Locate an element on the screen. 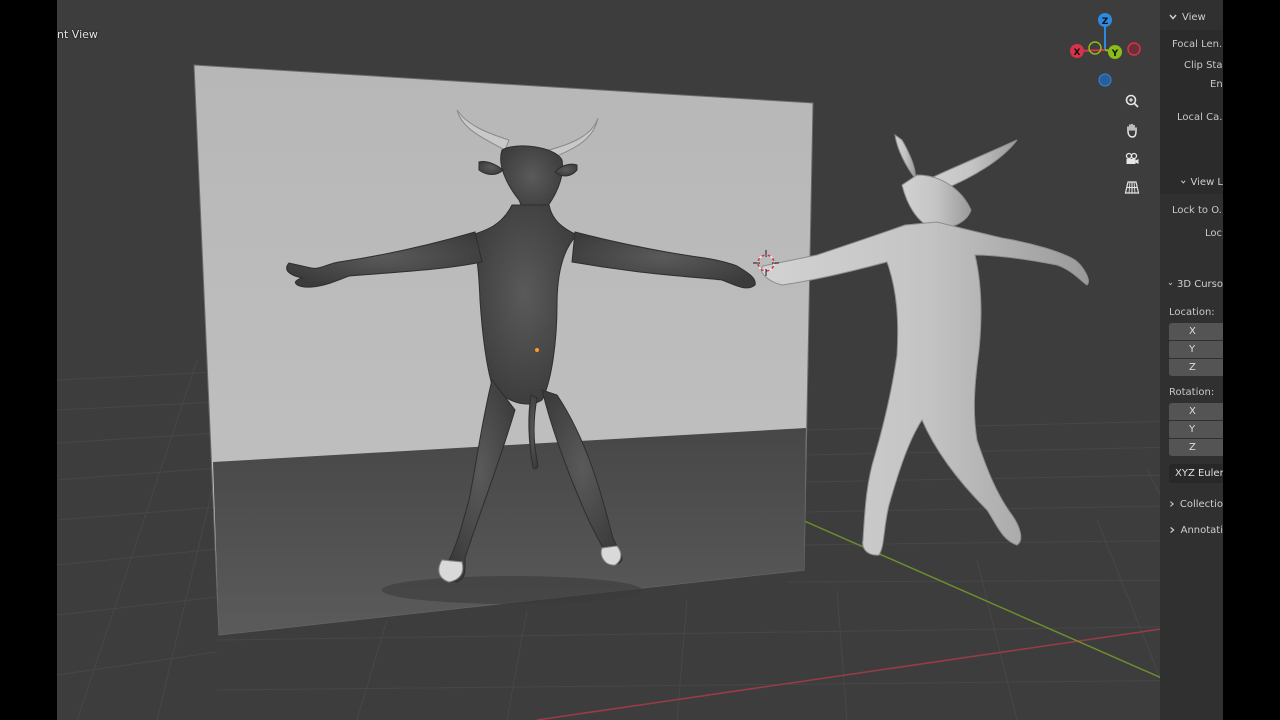  clip-start-label: Clip Star is located at coordinates (1203, 65).